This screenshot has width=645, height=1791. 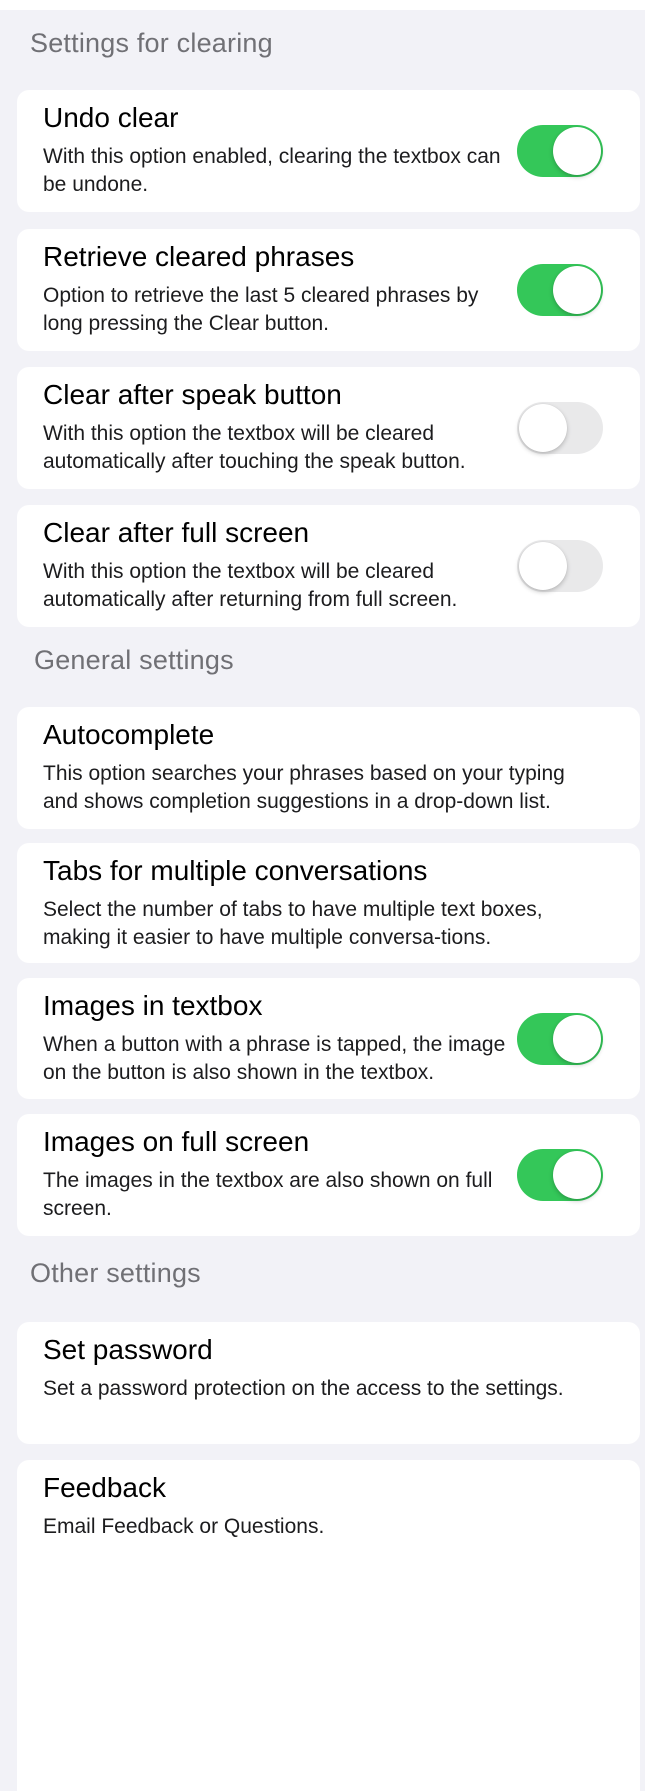 I want to click on setting-title: Clear after full screen, so click(x=176, y=532).